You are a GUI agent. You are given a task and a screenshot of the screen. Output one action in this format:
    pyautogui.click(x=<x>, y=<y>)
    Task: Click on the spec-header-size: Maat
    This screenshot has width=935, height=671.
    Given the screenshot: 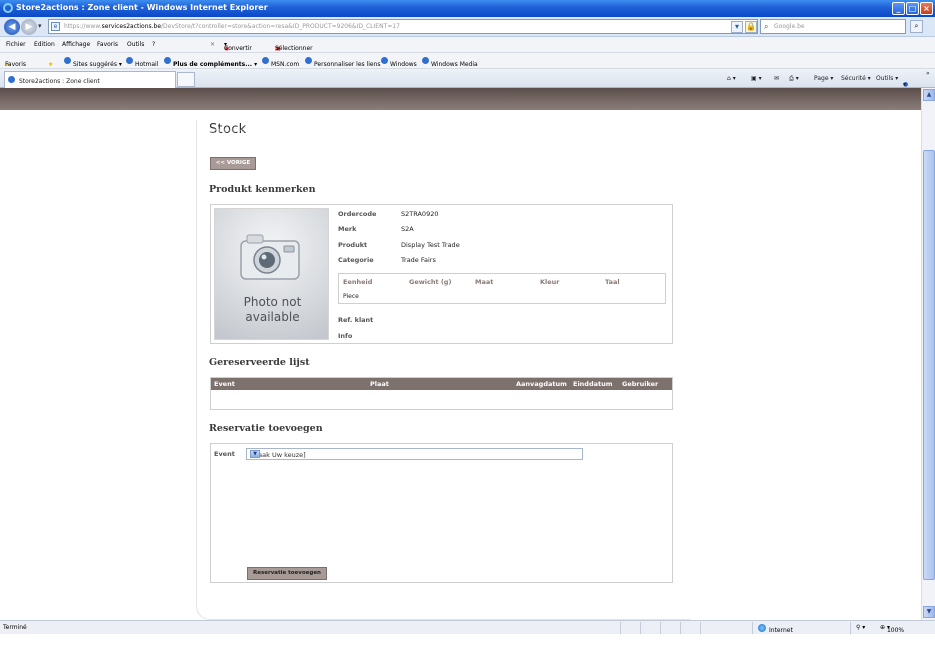 What is the action you would take?
    pyautogui.click(x=484, y=282)
    